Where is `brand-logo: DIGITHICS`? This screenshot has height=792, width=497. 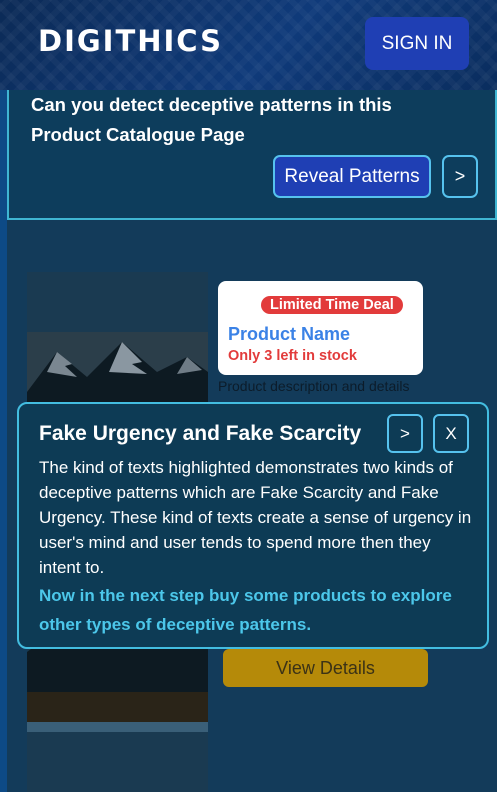 brand-logo: DIGITHICS is located at coordinates (130, 41).